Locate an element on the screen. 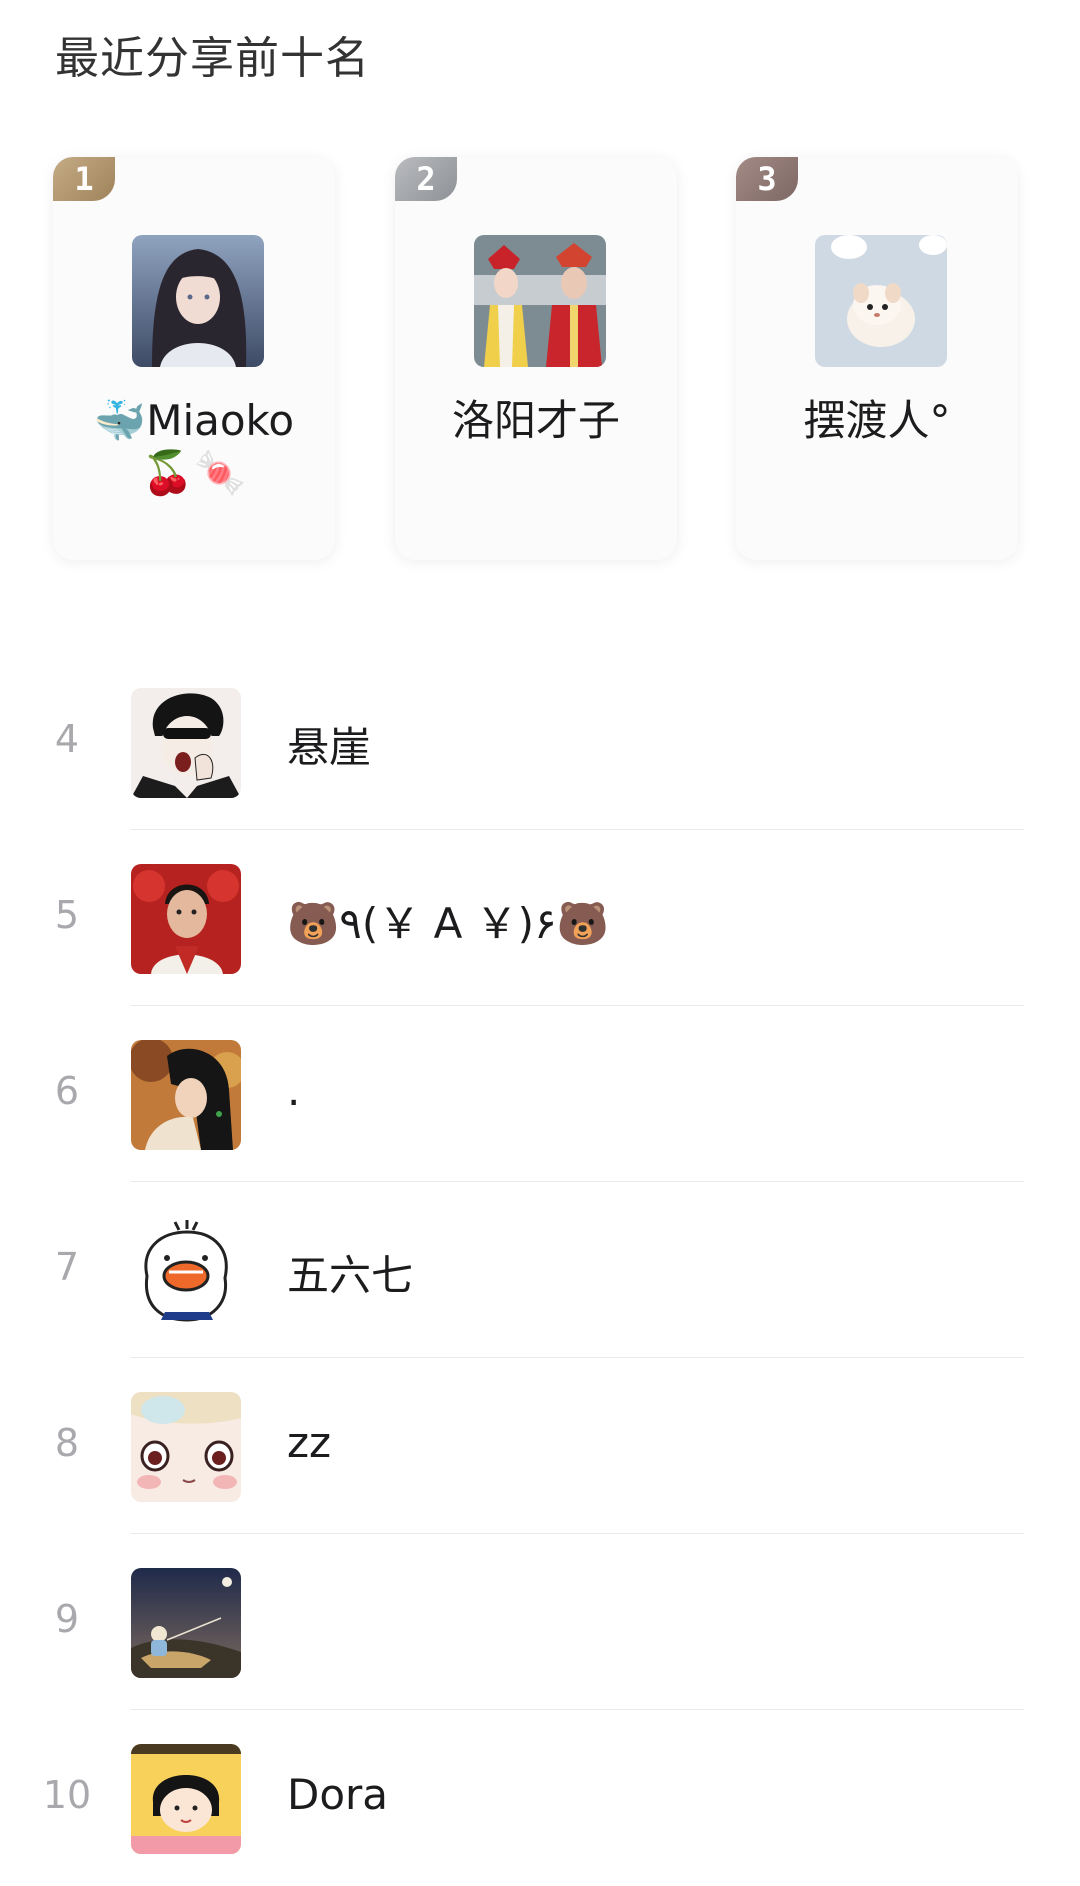 The image size is (1080, 1886). page-title: 最近分享前十名 is located at coordinates (212, 58).